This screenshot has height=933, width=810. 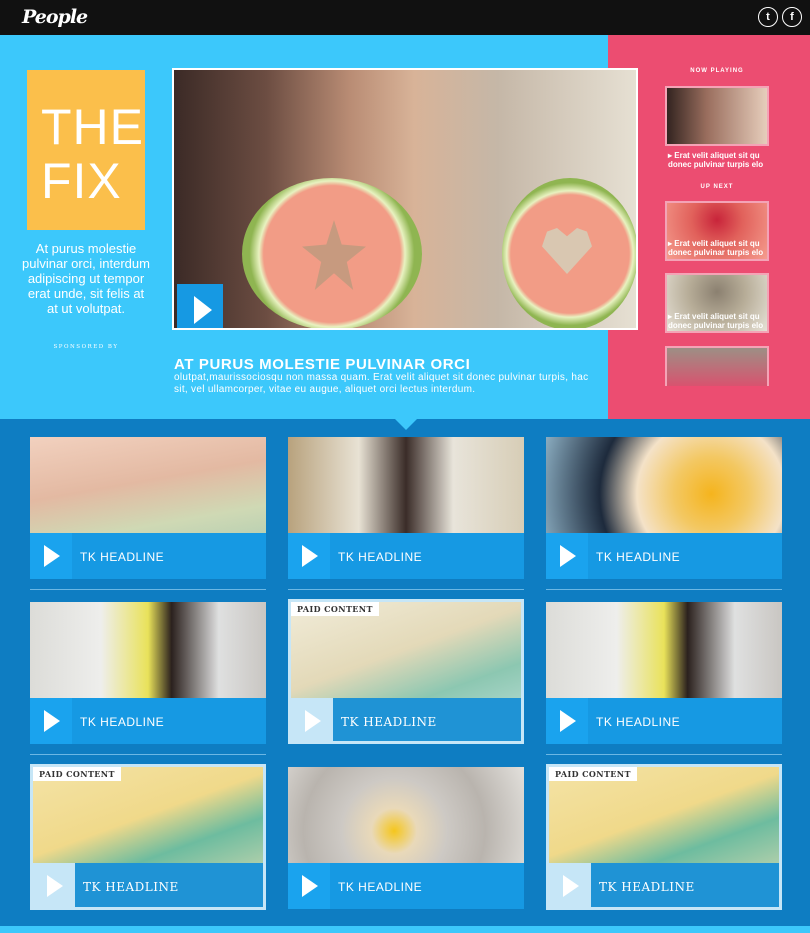 What do you see at coordinates (92, 127) in the screenshot?
I see `series-title-line1: THE` at bounding box center [92, 127].